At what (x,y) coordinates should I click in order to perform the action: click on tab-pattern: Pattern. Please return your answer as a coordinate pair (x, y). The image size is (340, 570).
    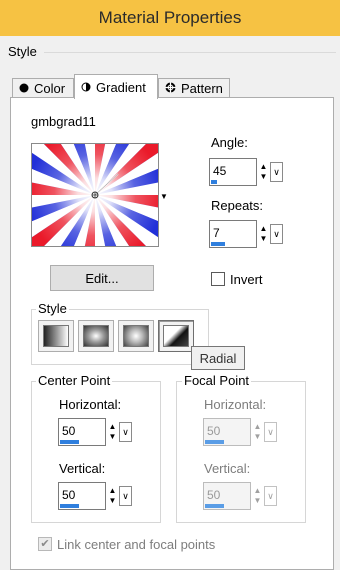
    Looking at the image, I should click on (194, 88).